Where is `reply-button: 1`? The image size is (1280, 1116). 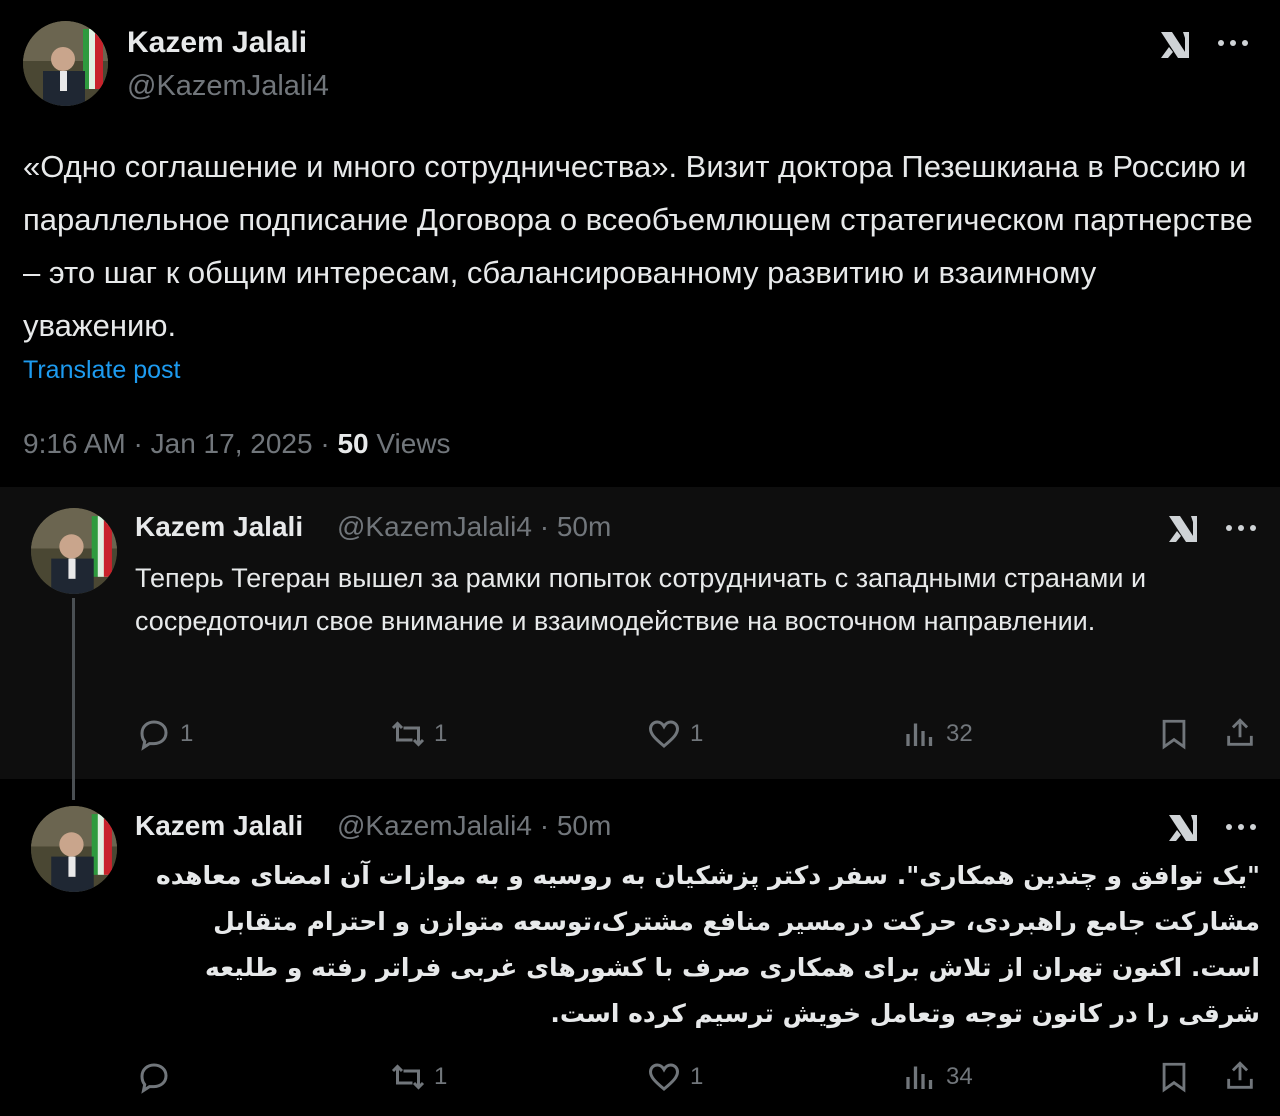 reply-button: 1 is located at coordinates (164, 734).